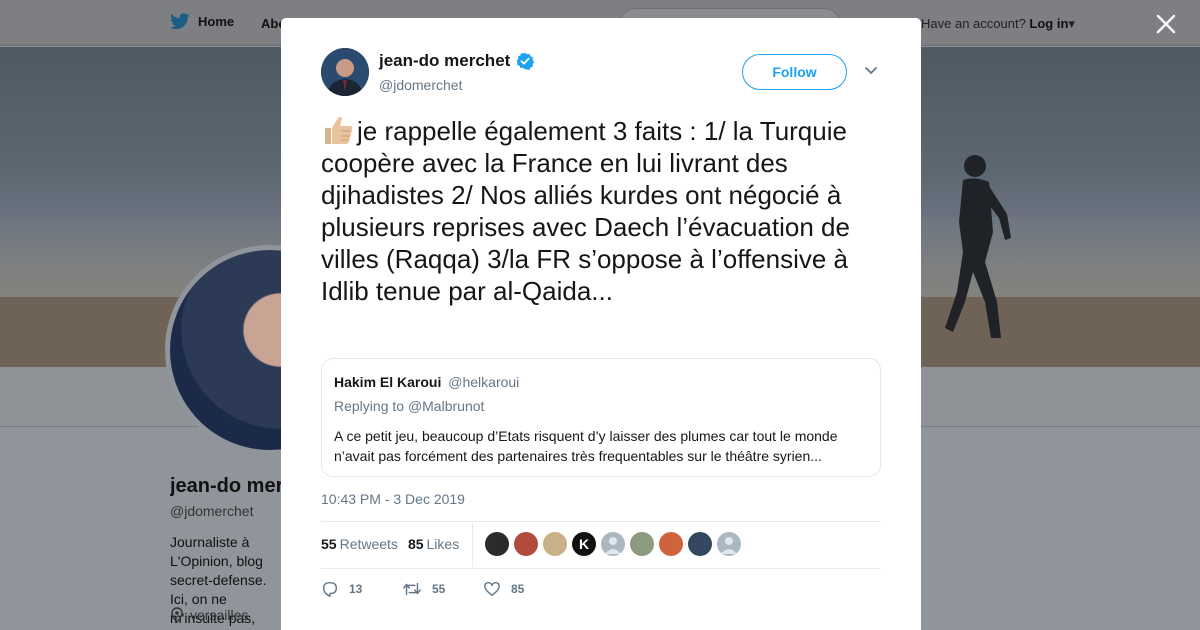  I want to click on retweet-button: 55, so click(442, 589).